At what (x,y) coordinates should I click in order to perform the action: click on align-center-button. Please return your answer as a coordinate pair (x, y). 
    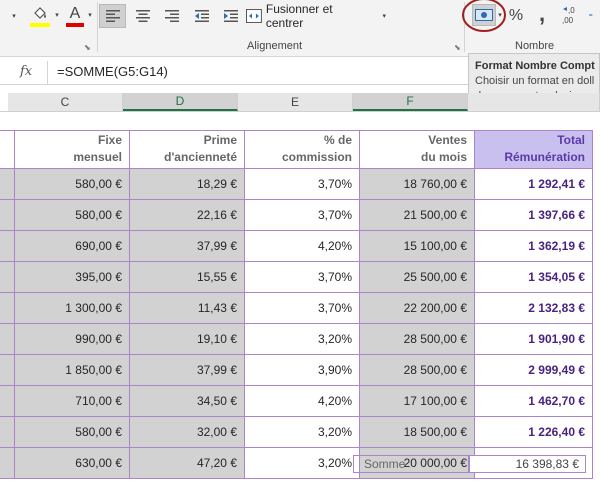
    Looking at the image, I should click on (142, 16).